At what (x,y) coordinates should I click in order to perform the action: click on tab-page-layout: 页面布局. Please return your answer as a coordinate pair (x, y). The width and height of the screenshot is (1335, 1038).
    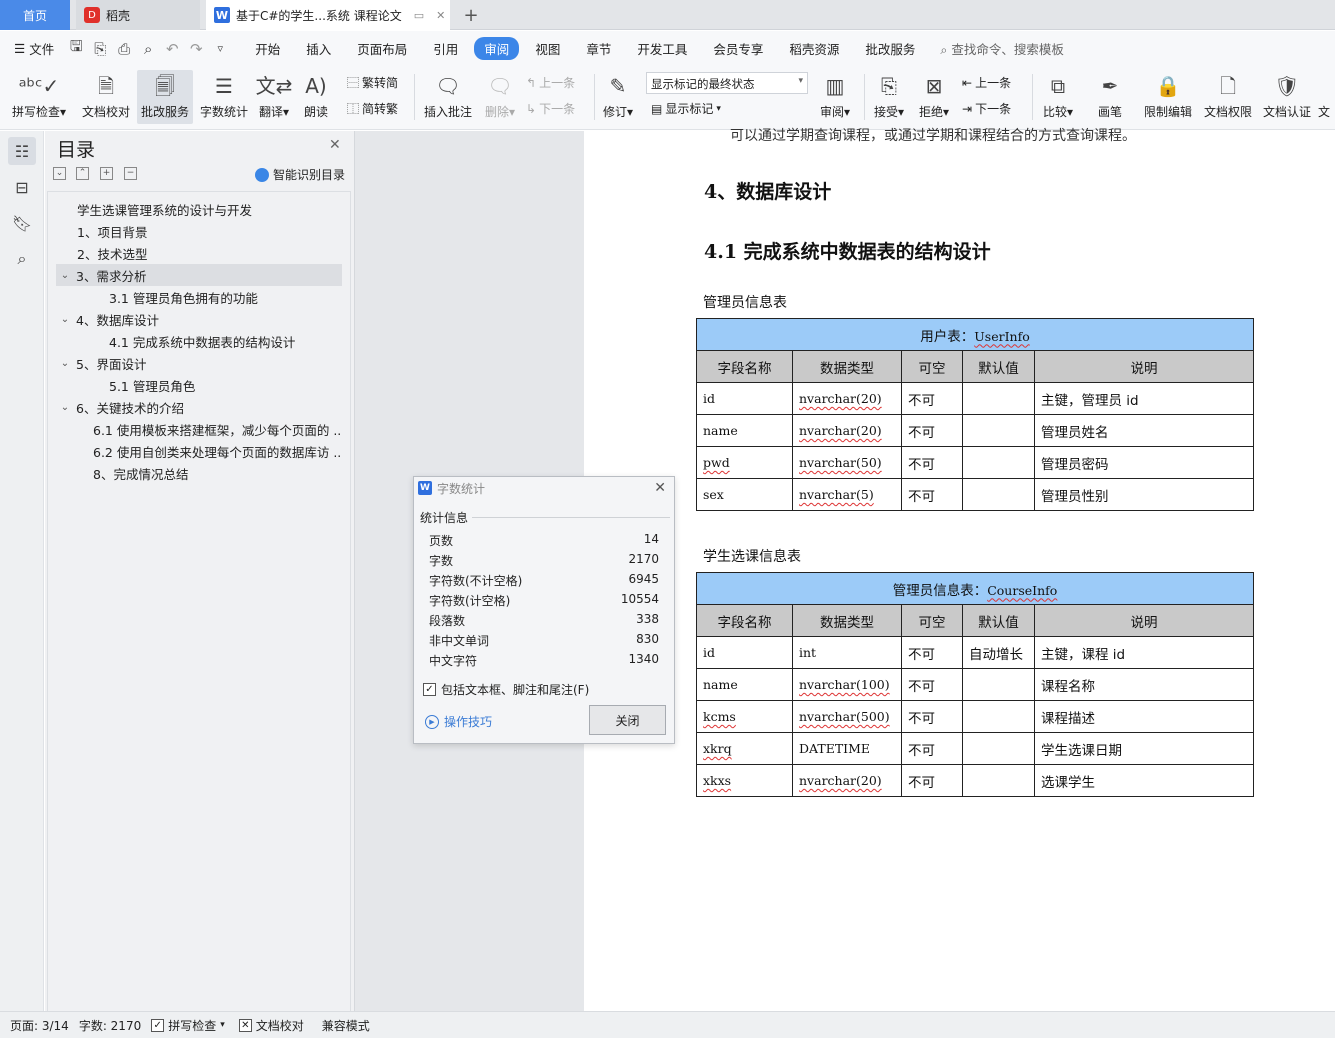
    Looking at the image, I should click on (382, 48).